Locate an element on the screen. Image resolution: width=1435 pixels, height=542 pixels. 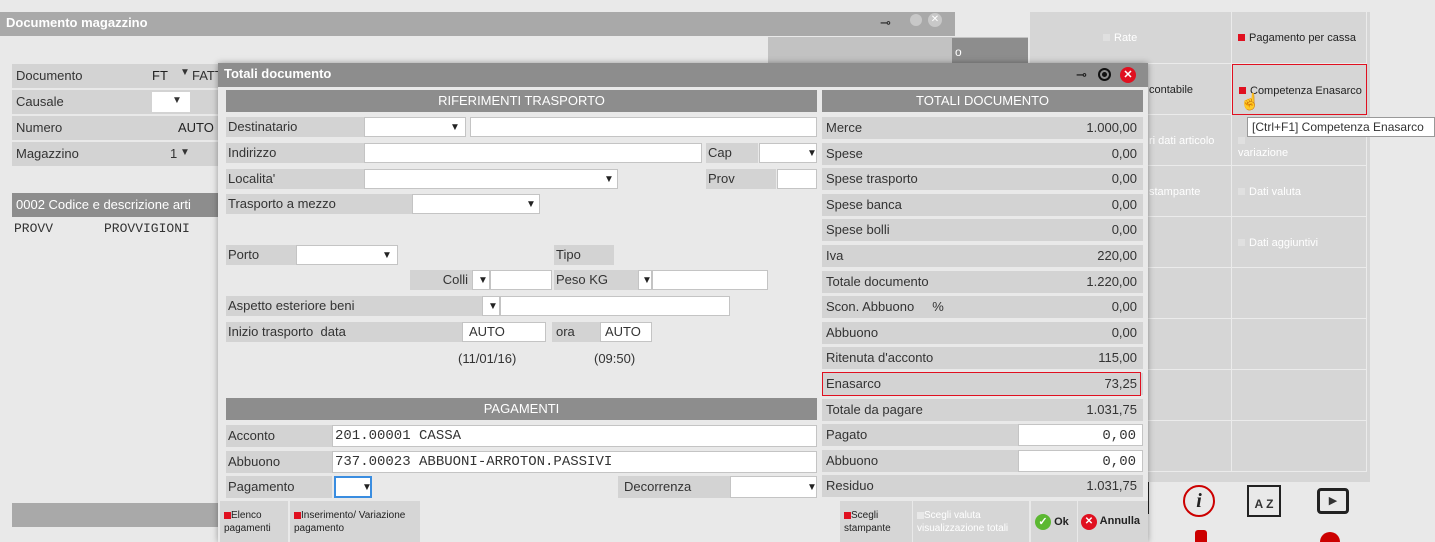
tipo-label: Tipo is located at coordinates (584, 255).